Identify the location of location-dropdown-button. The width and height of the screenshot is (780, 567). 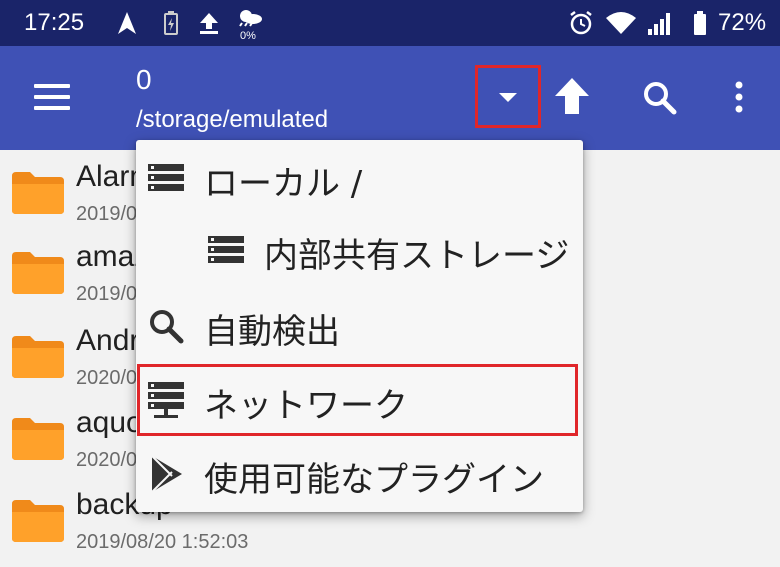
(508, 96).